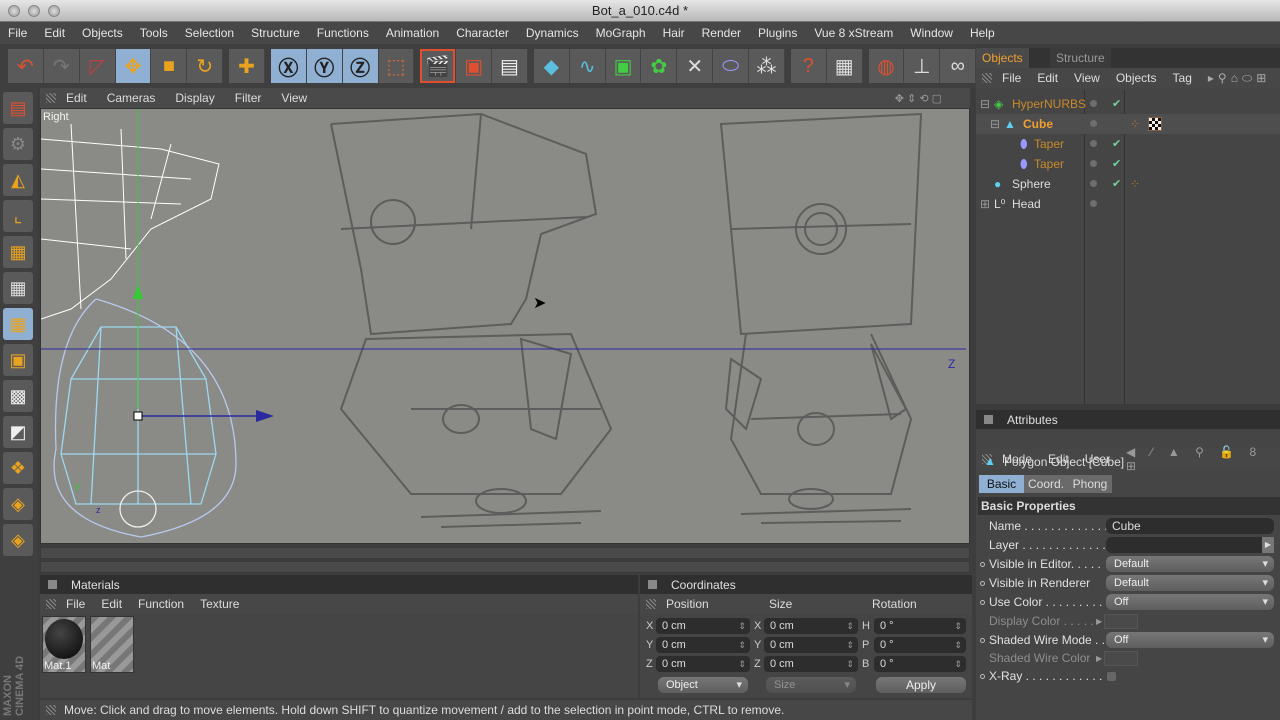  What do you see at coordinates (275, 33) in the screenshot?
I see `menu-structure: Structure` at bounding box center [275, 33].